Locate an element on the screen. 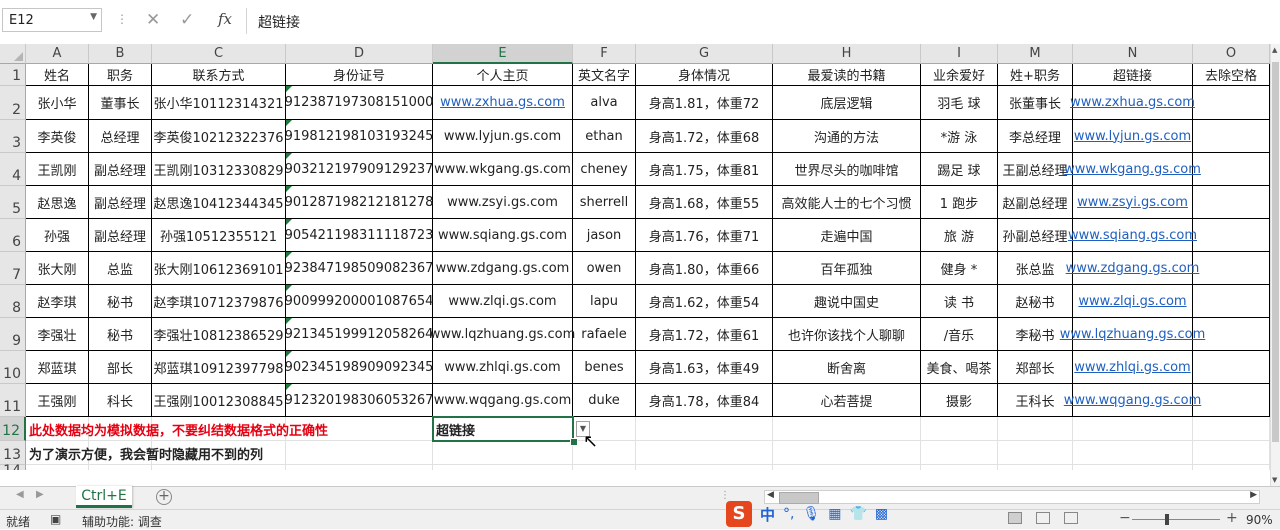  table-cell: 身高1.63，体重49 is located at coordinates (704, 367).